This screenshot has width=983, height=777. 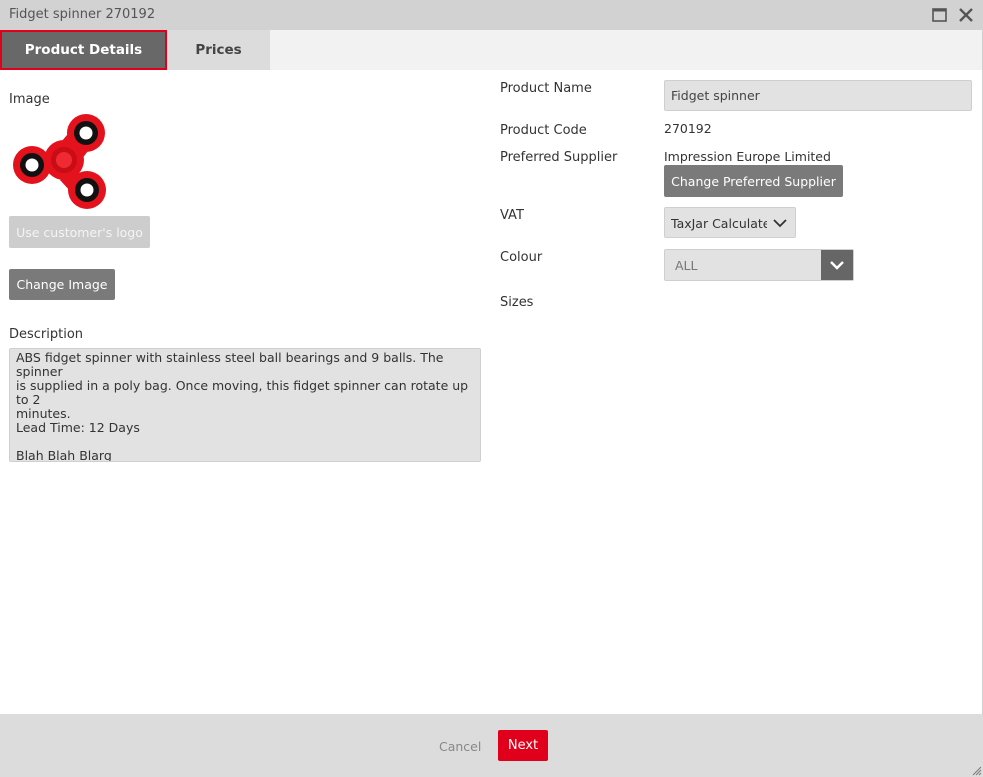 What do you see at coordinates (82, 14) in the screenshot?
I see `window-title: Fidget spinner 270192` at bounding box center [82, 14].